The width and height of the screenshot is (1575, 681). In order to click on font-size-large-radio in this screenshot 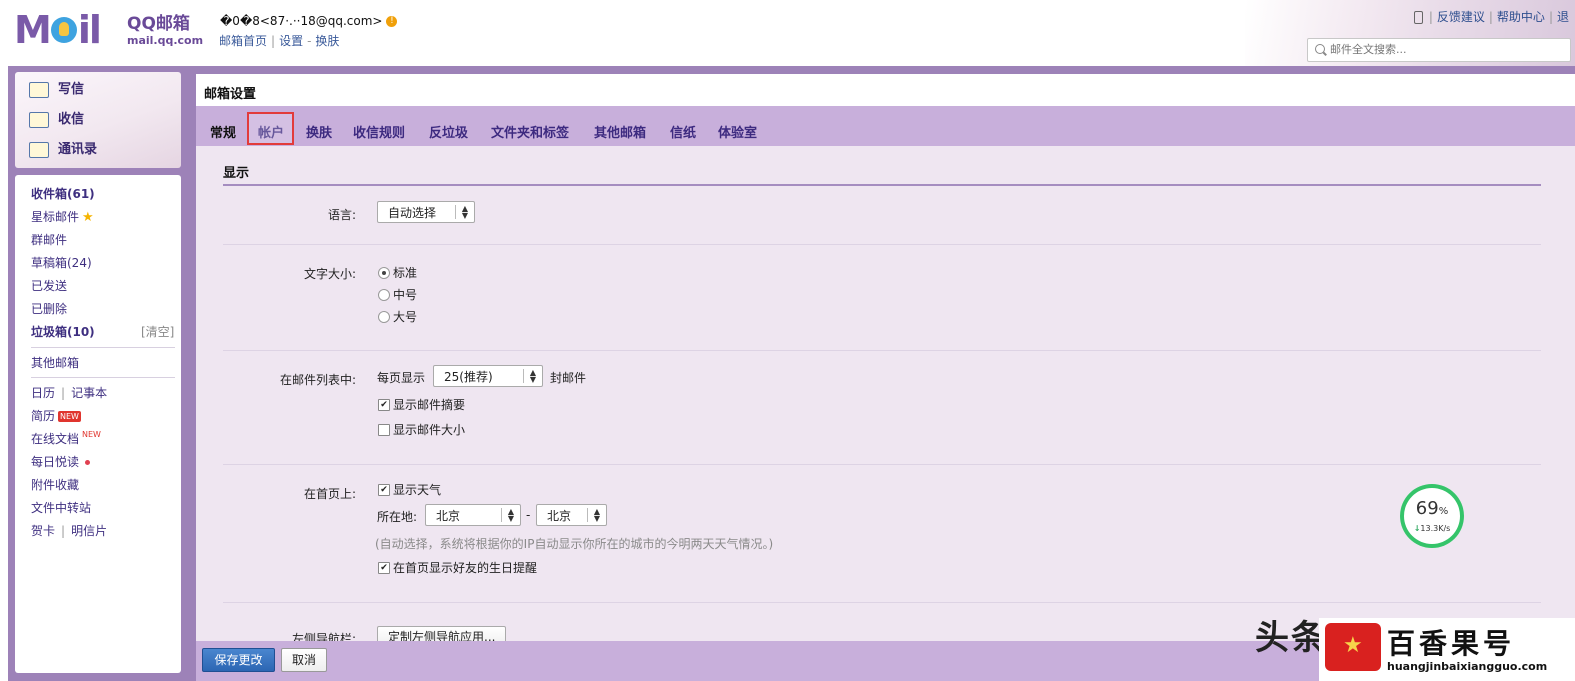, I will do `click(384, 317)`.